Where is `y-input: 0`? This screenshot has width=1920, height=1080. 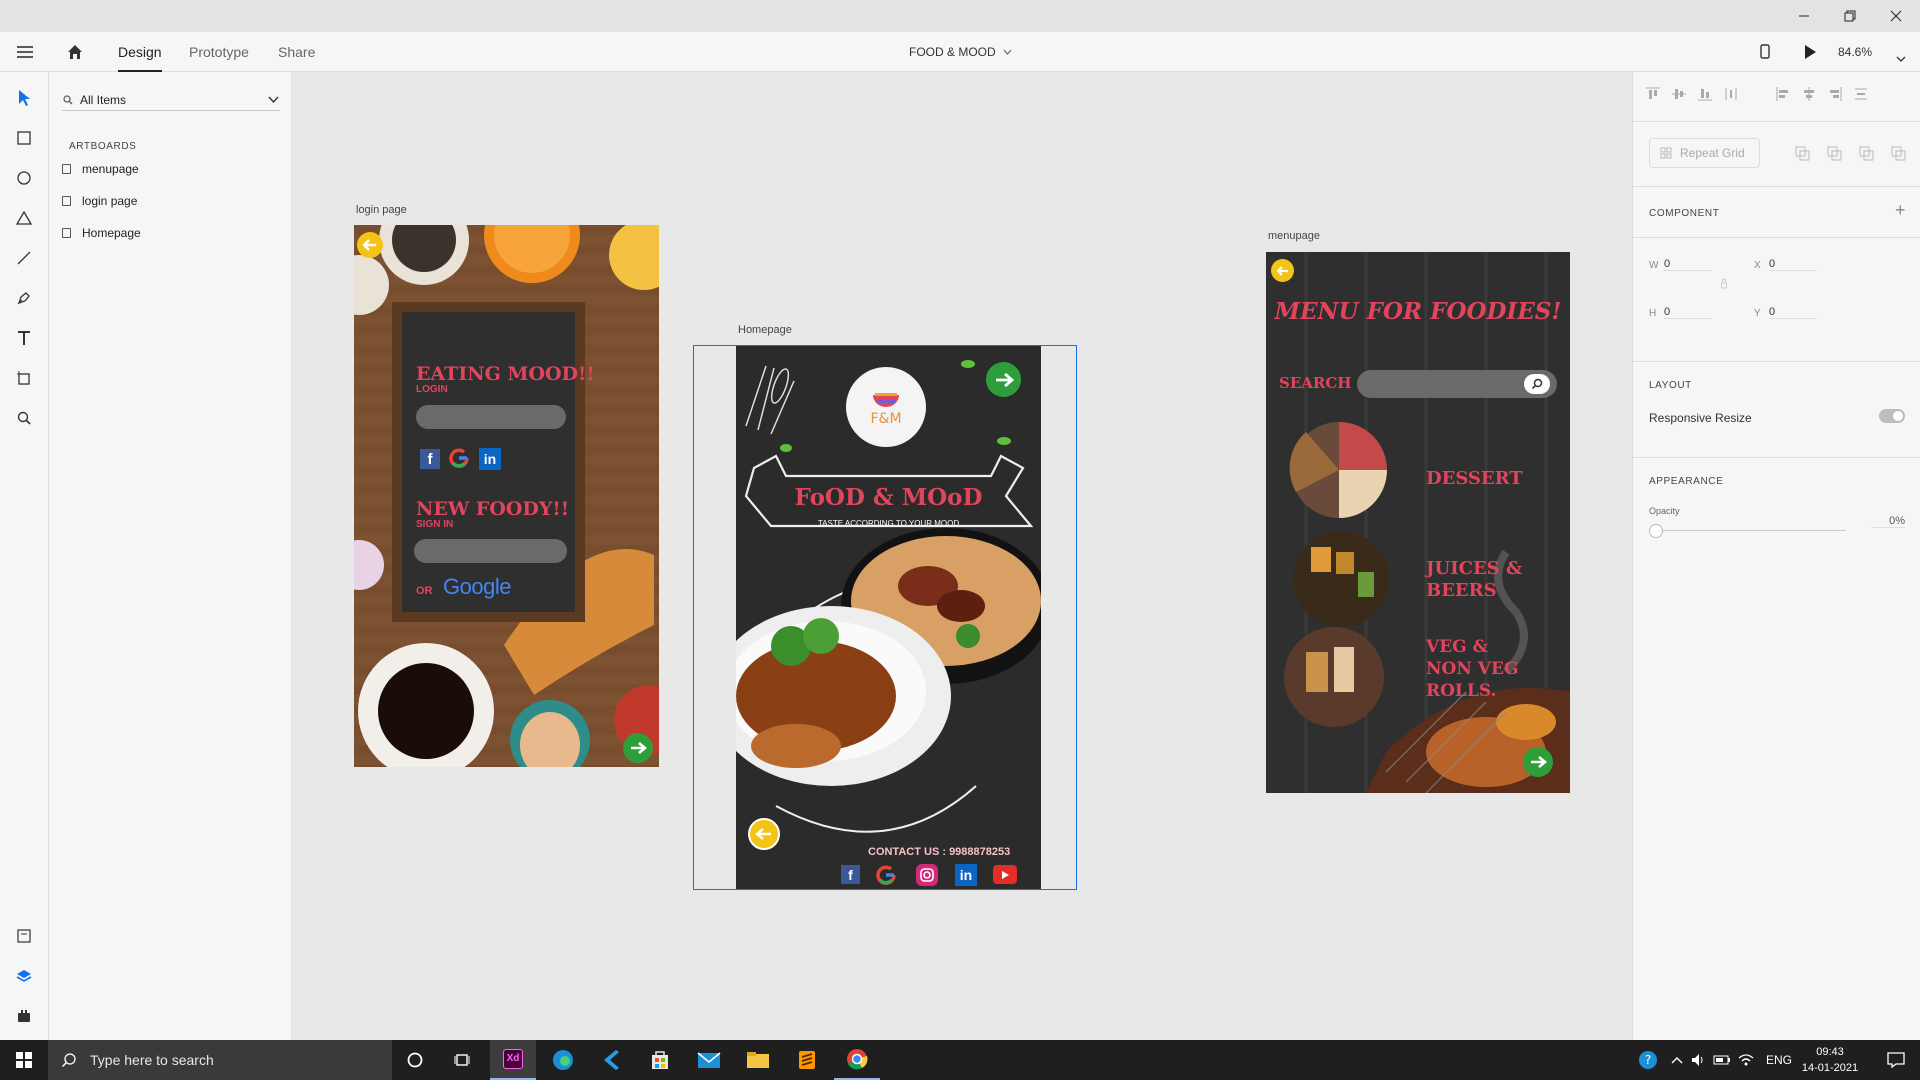 y-input: 0 is located at coordinates (1793, 312).